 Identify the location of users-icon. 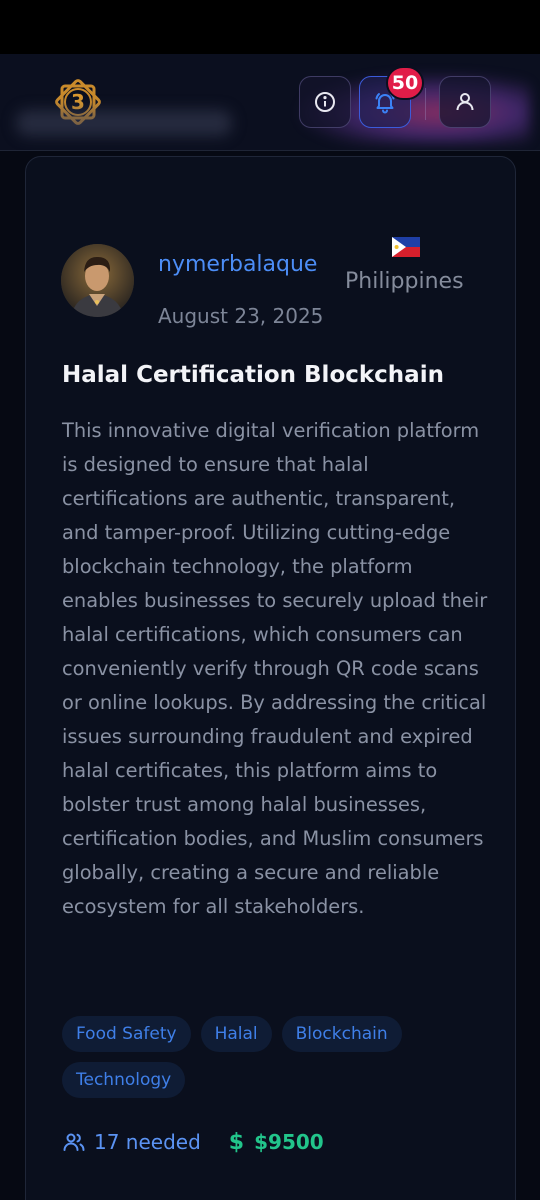
(74, 1142).